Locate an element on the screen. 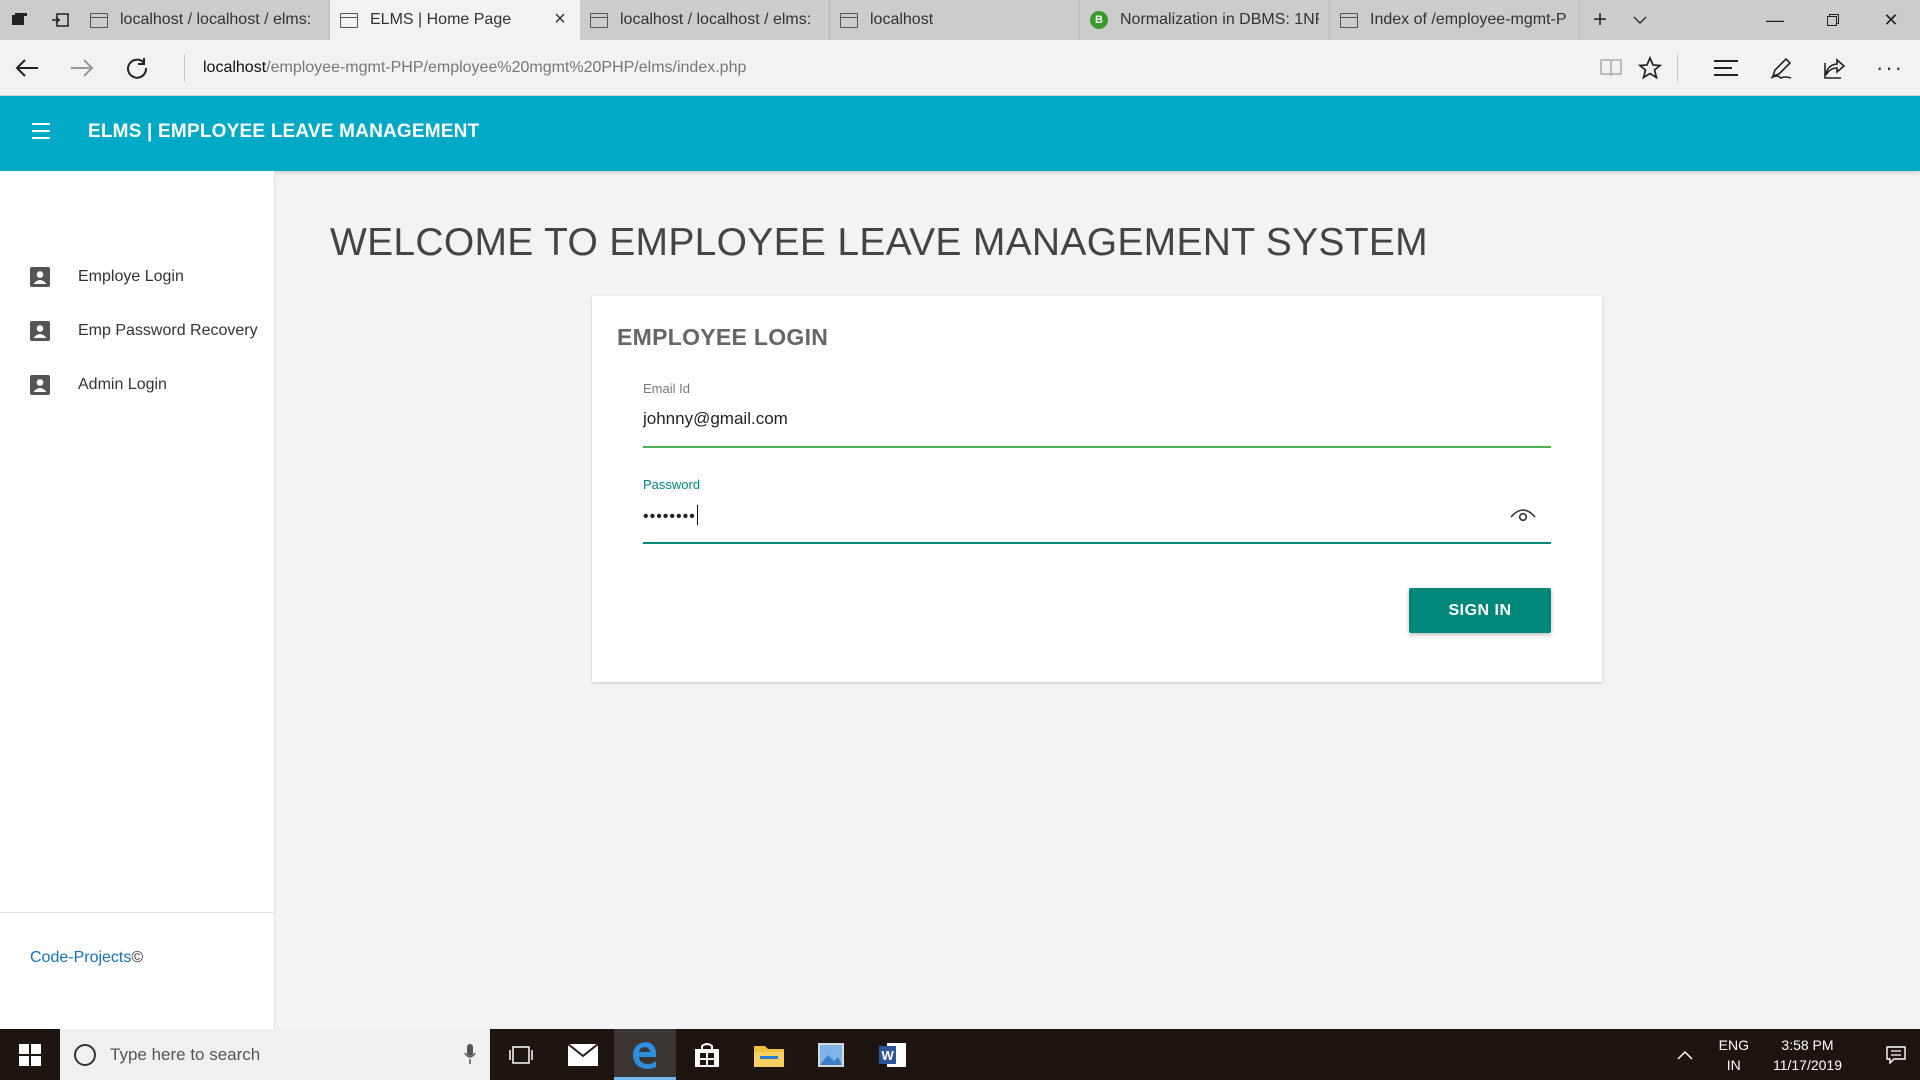 This screenshot has height=1080, width=1920. close-window-icon: ✕ is located at coordinates (1891, 20).